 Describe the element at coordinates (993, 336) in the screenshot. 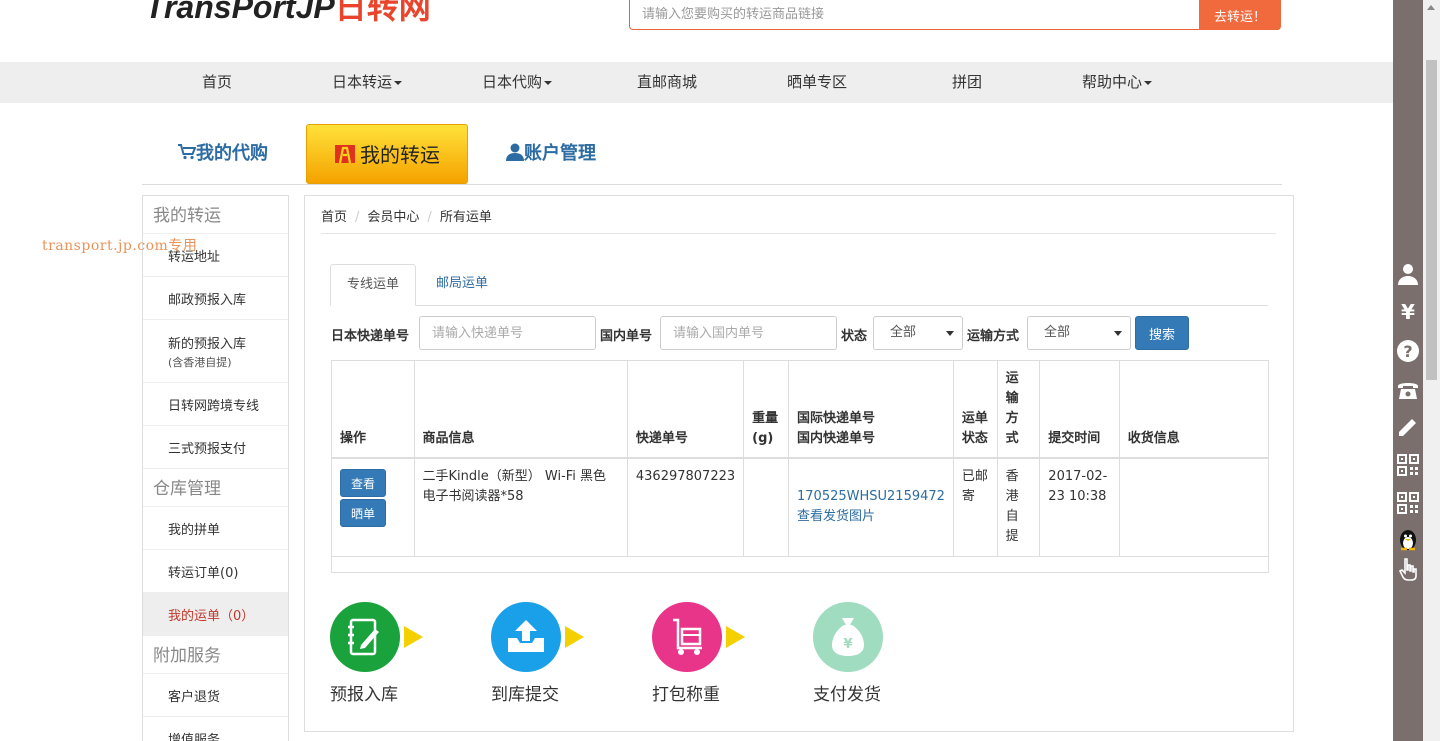

I see `shipping-method-label: 运输方式` at that location.